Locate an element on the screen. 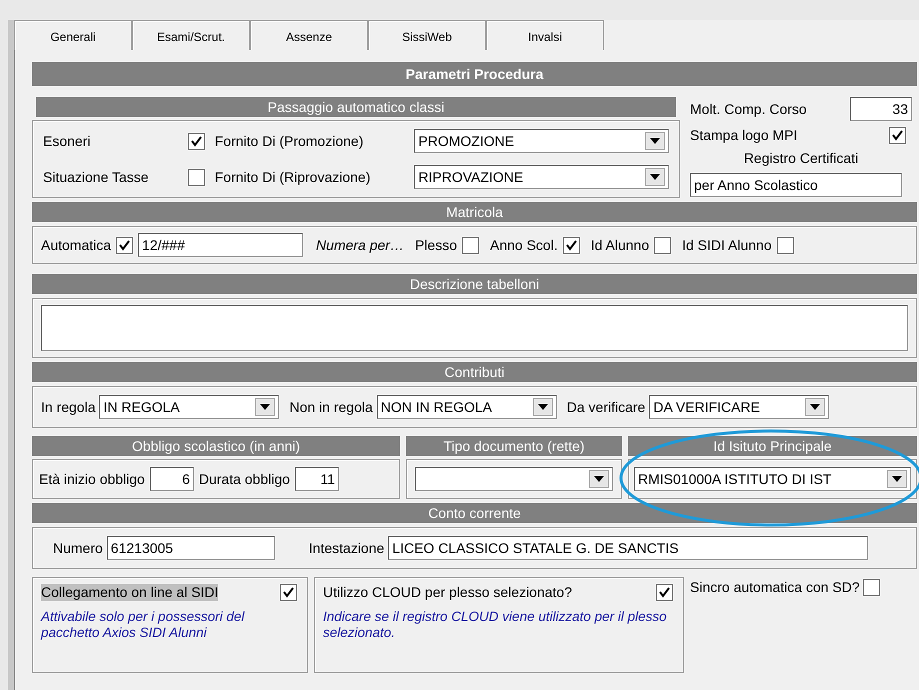 Image resolution: width=919 pixels, height=690 pixels. label: Esoneri is located at coordinates (67, 141).